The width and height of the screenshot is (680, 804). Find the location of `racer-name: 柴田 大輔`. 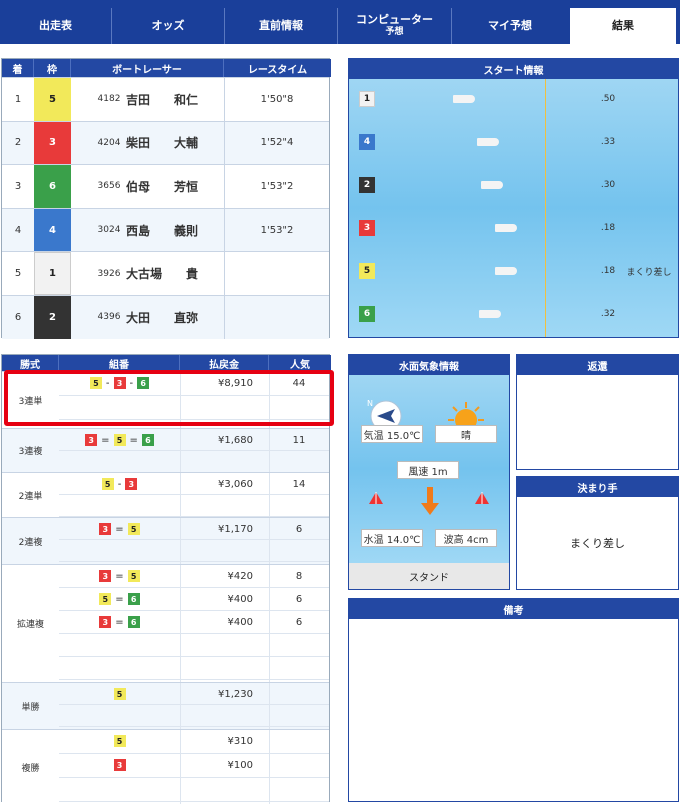

racer-name: 柴田 大輔 is located at coordinates (171, 143).